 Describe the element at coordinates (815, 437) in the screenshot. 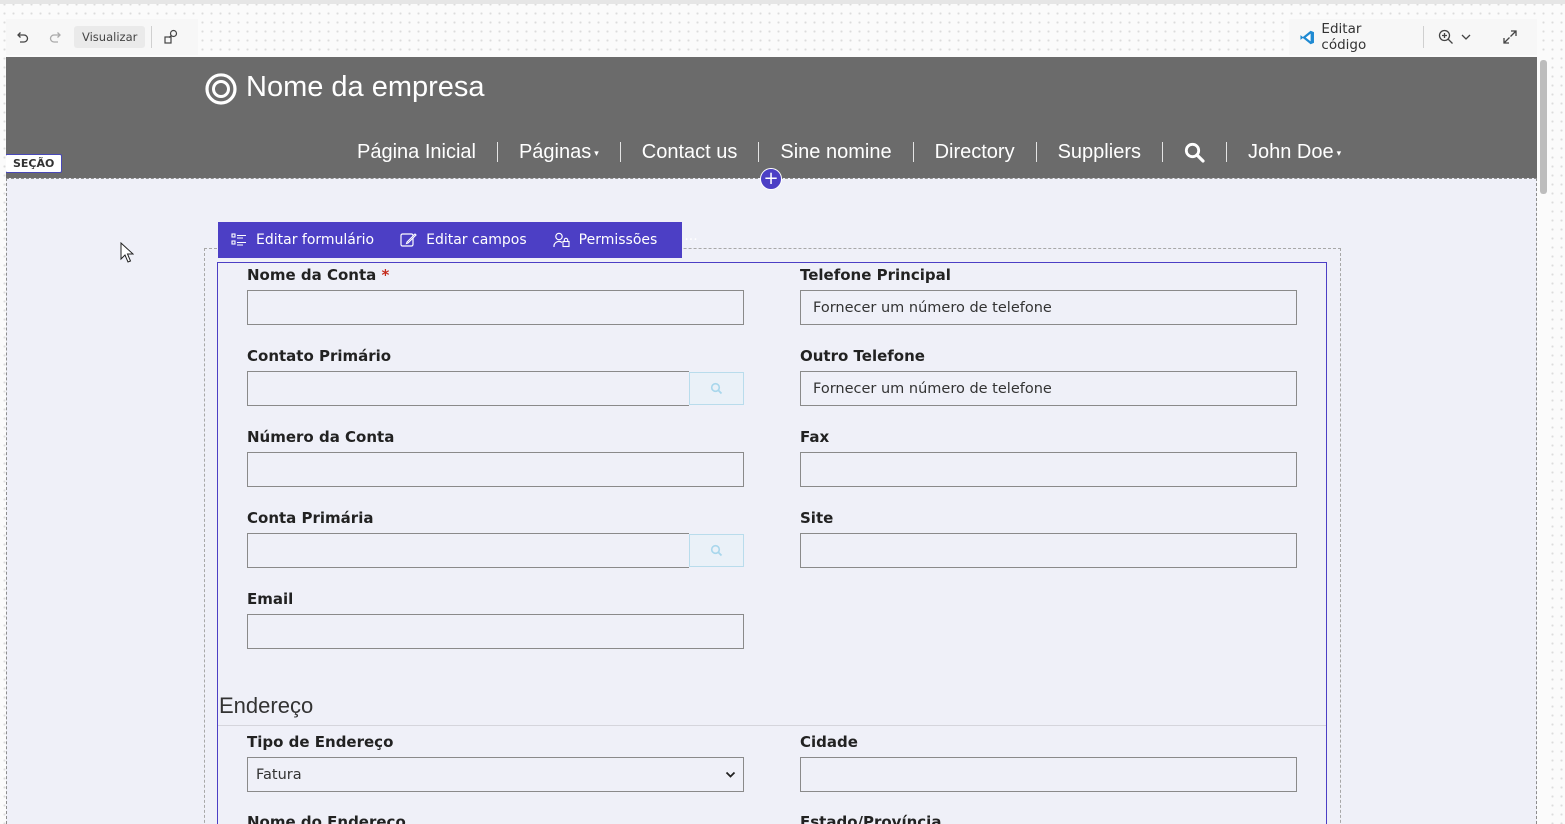

I see `fax-label: Fax` at that location.